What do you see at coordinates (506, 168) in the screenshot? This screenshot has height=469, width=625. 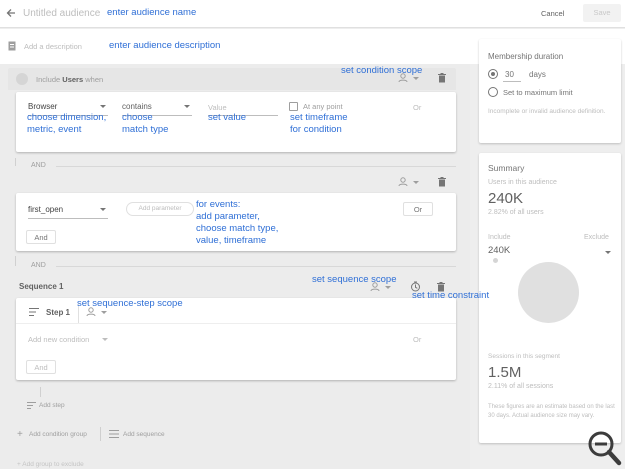 I see `summary-title: Summary` at bounding box center [506, 168].